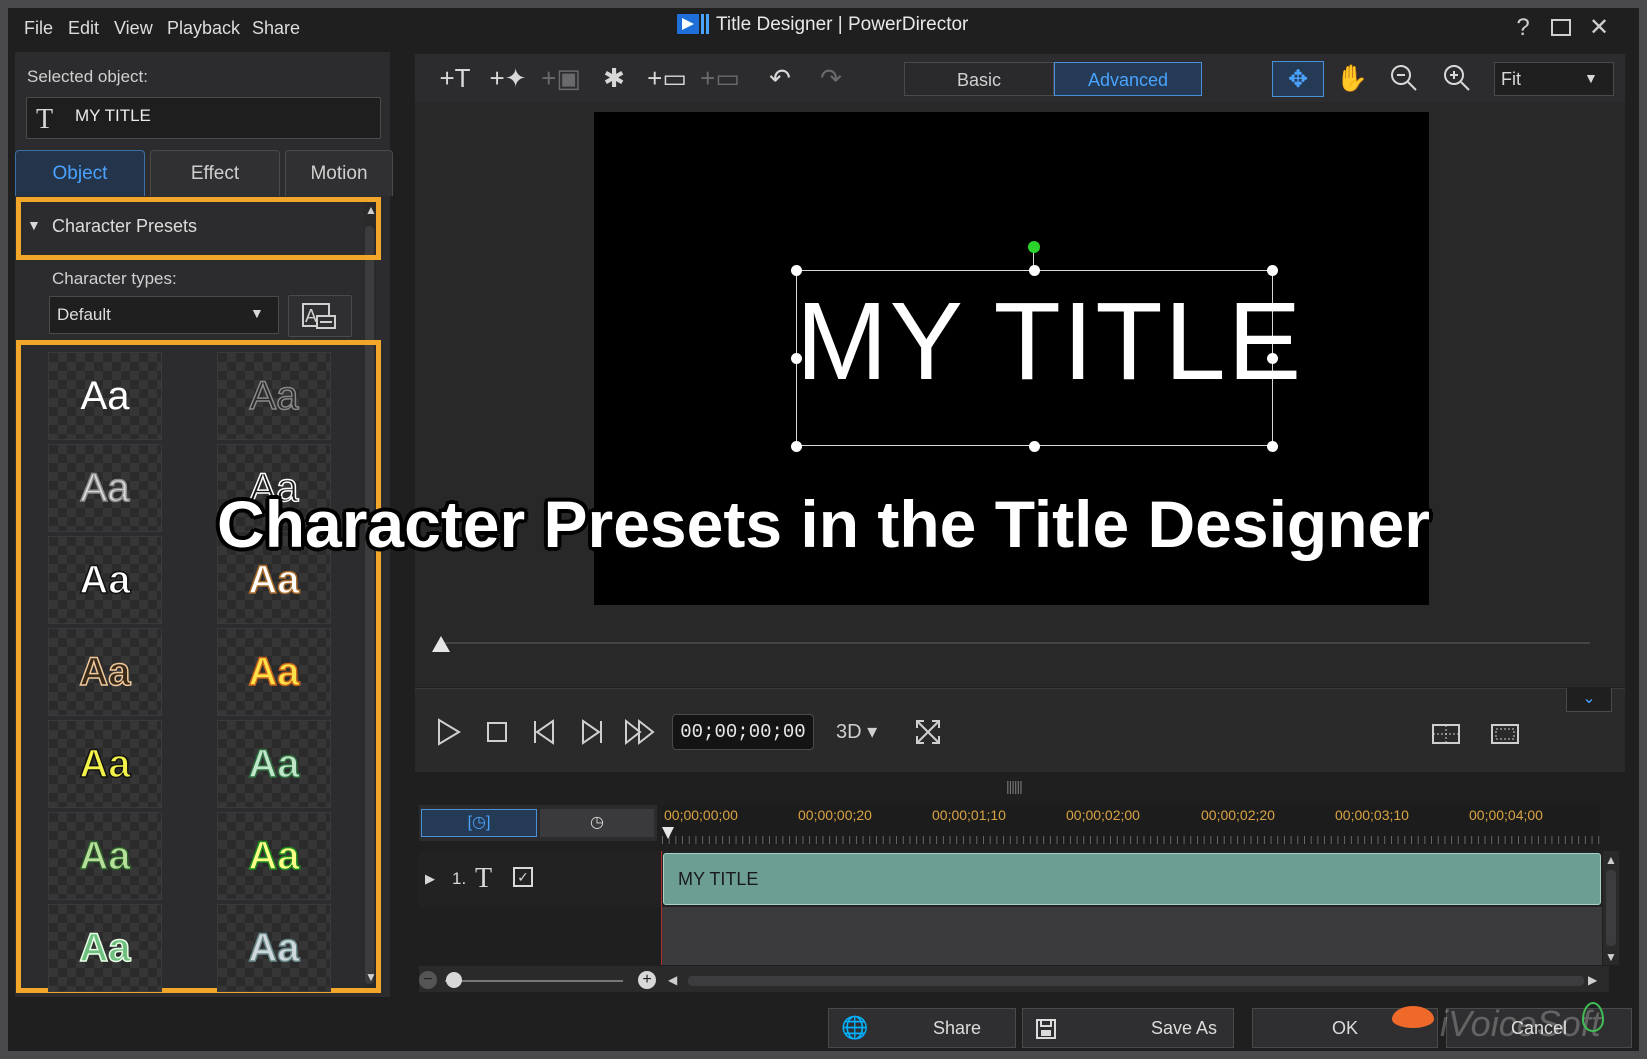  What do you see at coordinates (38, 28) in the screenshot?
I see `menu-file: File` at bounding box center [38, 28].